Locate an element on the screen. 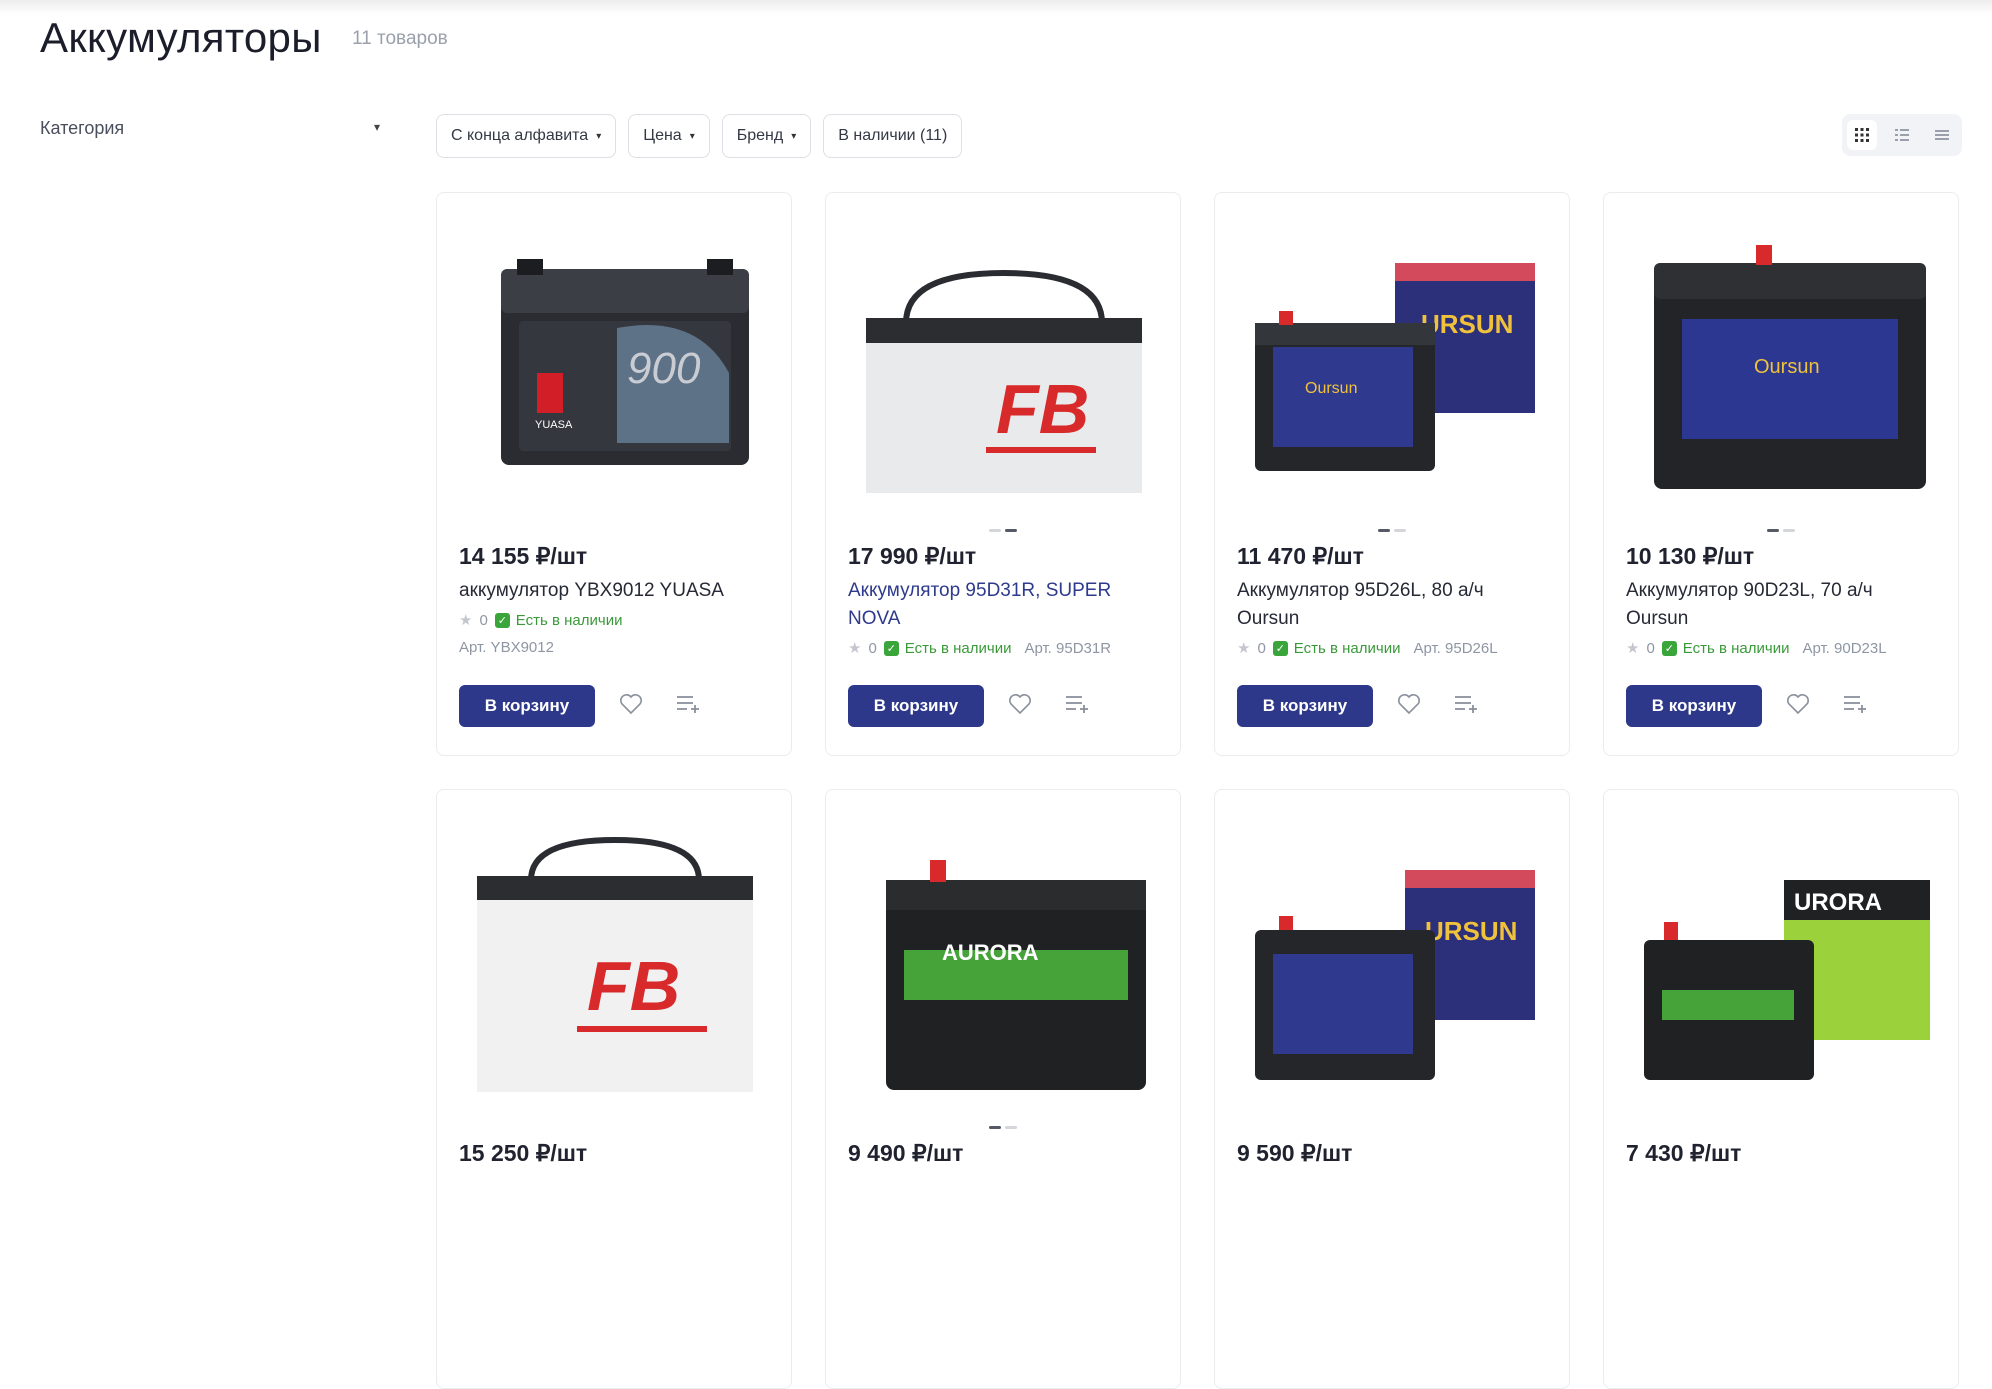 This screenshot has height=1389, width=1992. category-filter-label: Категория is located at coordinates (82, 128).